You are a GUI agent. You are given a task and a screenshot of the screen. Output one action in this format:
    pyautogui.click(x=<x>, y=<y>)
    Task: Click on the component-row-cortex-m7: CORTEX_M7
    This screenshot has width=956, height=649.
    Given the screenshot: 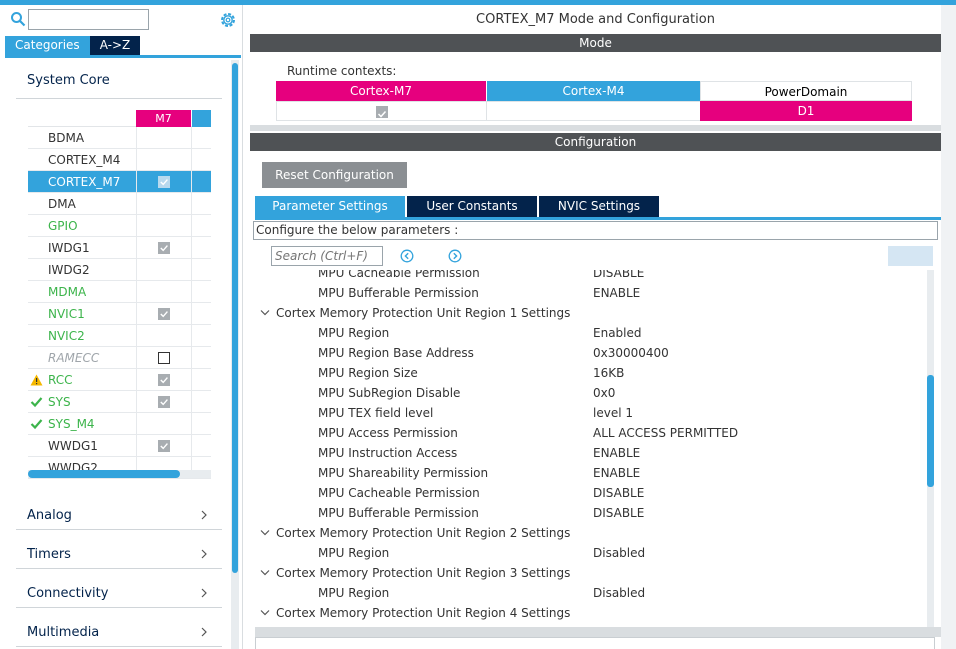 What is the action you would take?
    pyautogui.click(x=119, y=182)
    